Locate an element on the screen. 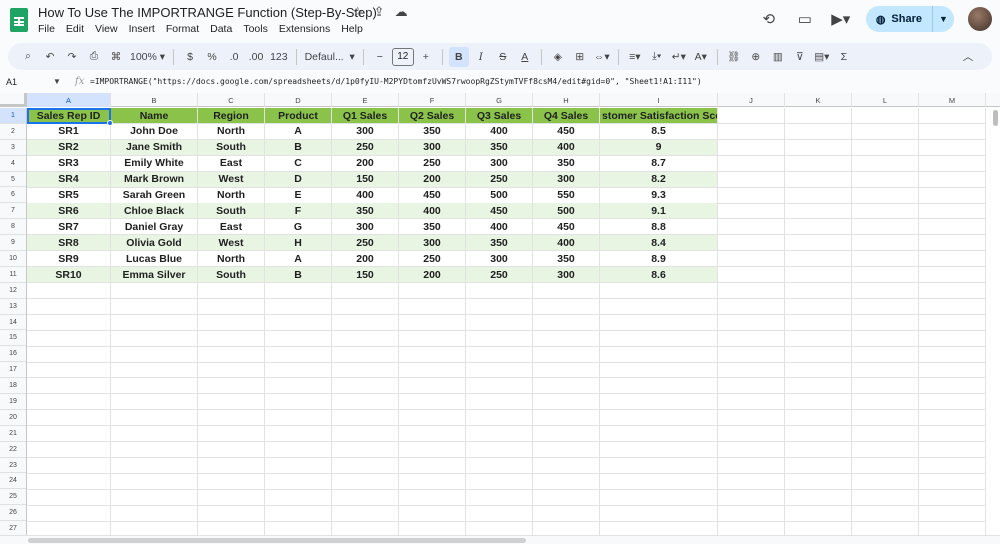 Image resolution: width=1000 pixels, height=544 pixels. cell-k11 is located at coordinates (818, 275).